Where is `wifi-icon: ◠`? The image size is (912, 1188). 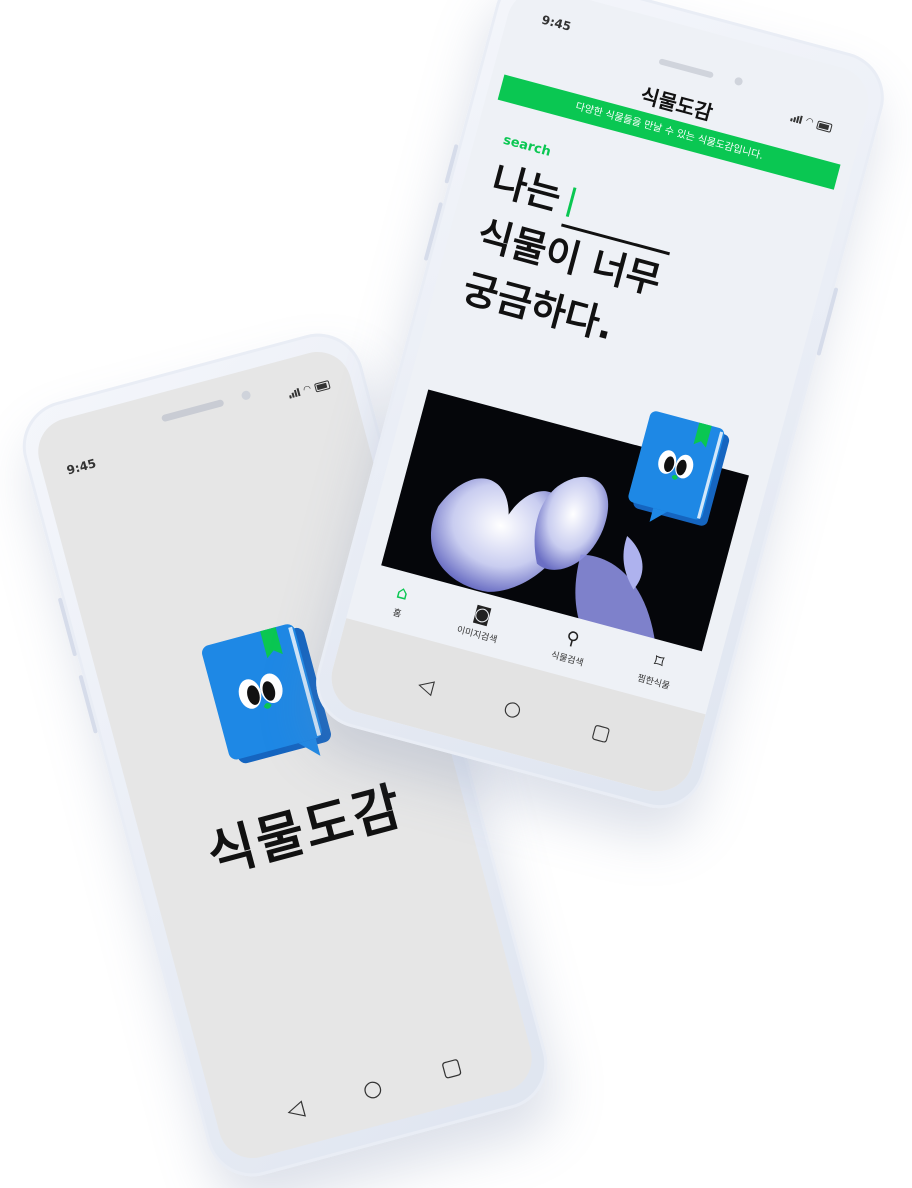
wifi-icon: ◠ is located at coordinates (307, 389).